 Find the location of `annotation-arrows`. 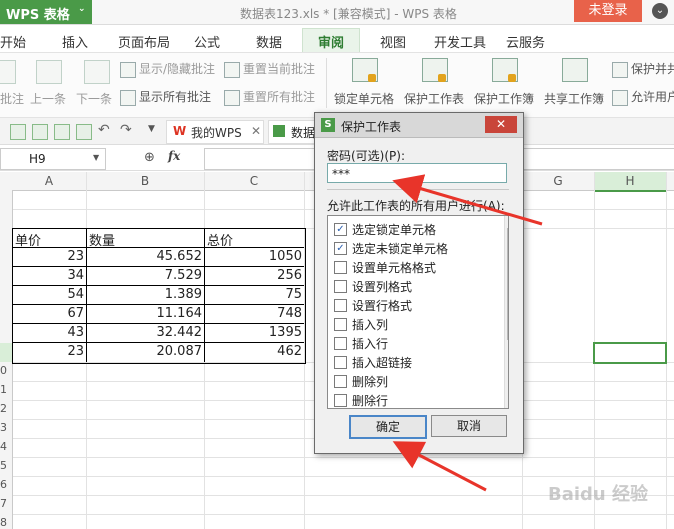

annotation-arrows is located at coordinates (467, 333).